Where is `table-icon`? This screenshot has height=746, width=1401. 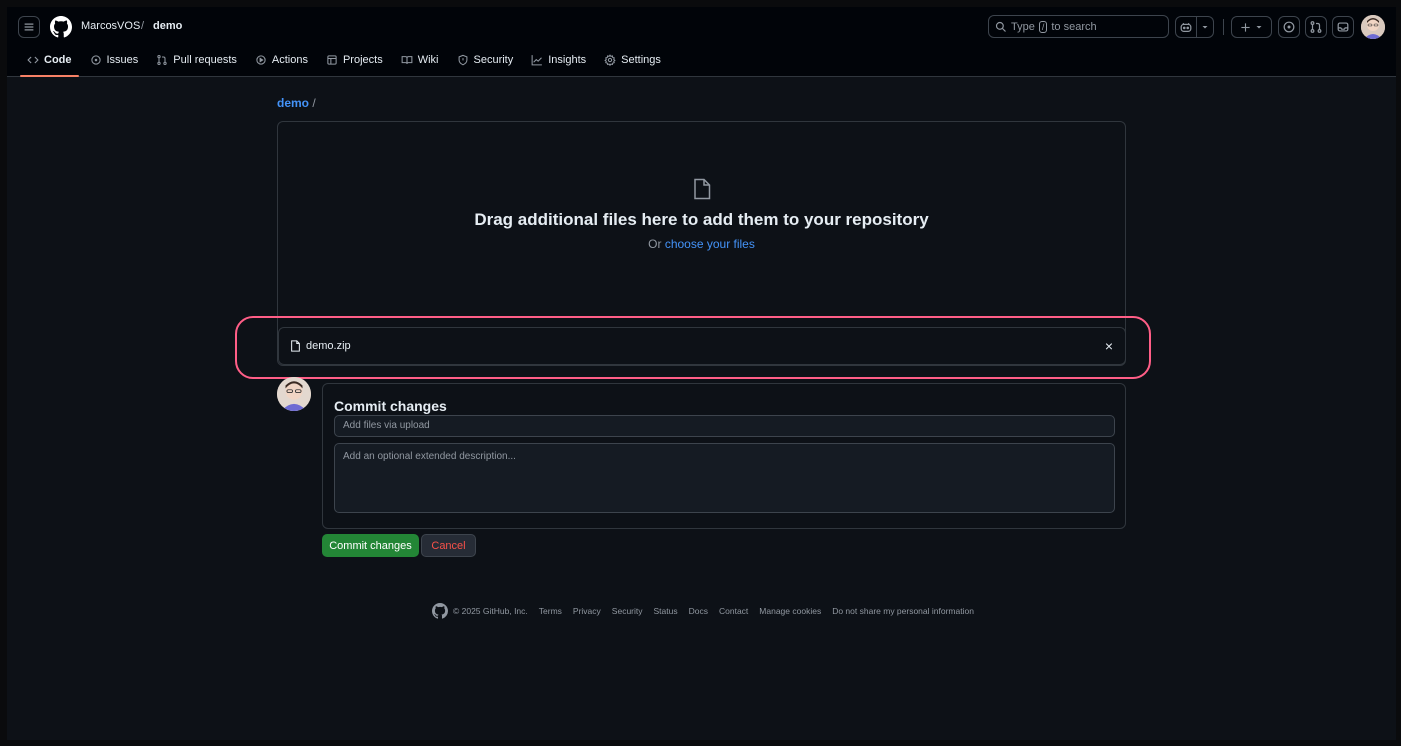 table-icon is located at coordinates (332, 60).